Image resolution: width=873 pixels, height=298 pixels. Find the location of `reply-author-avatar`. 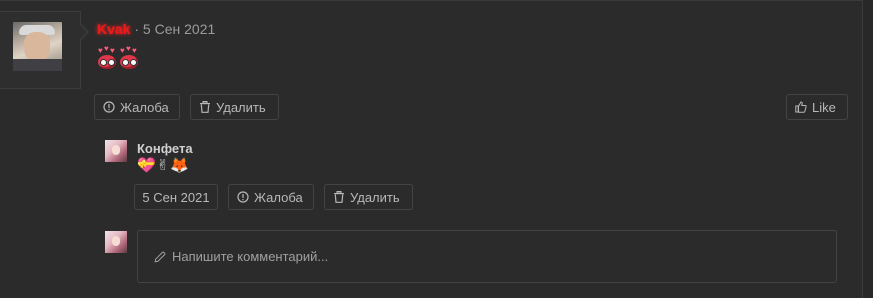

reply-author-avatar is located at coordinates (116, 151).